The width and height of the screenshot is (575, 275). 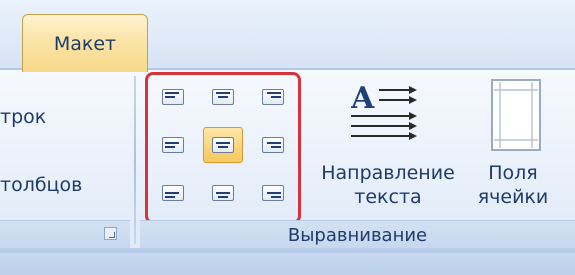 I want to click on align-top-left-button, so click(x=173, y=97).